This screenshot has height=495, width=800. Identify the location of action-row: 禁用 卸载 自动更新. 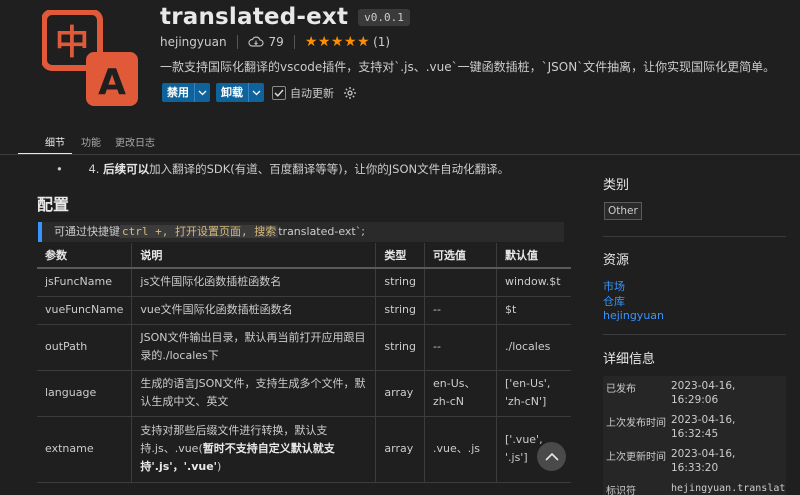
(259, 92).